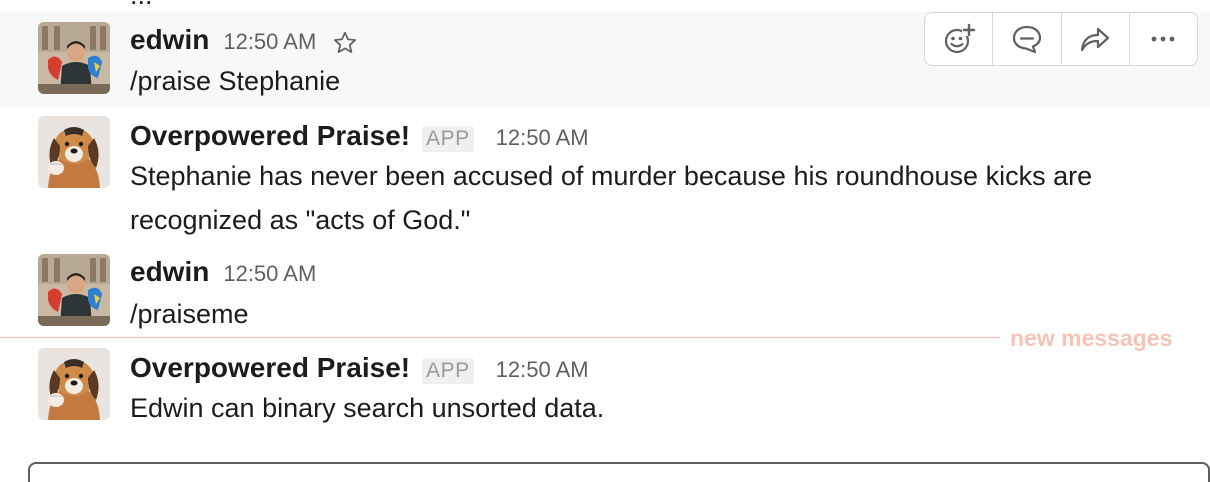 The height and width of the screenshot is (482, 1210). I want to click on share-message-button, so click(1096, 39).